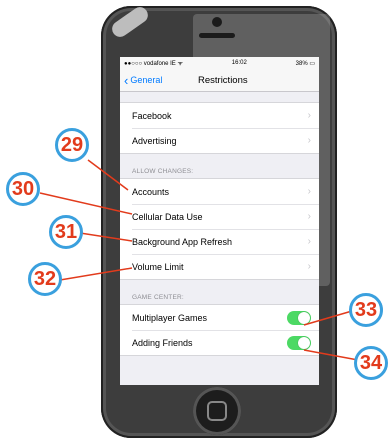 The height and width of the screenshot is (444, 391). Describe the element at coordinates (371, 363) in the screenshot. I see `callout-34: 34` at that location.